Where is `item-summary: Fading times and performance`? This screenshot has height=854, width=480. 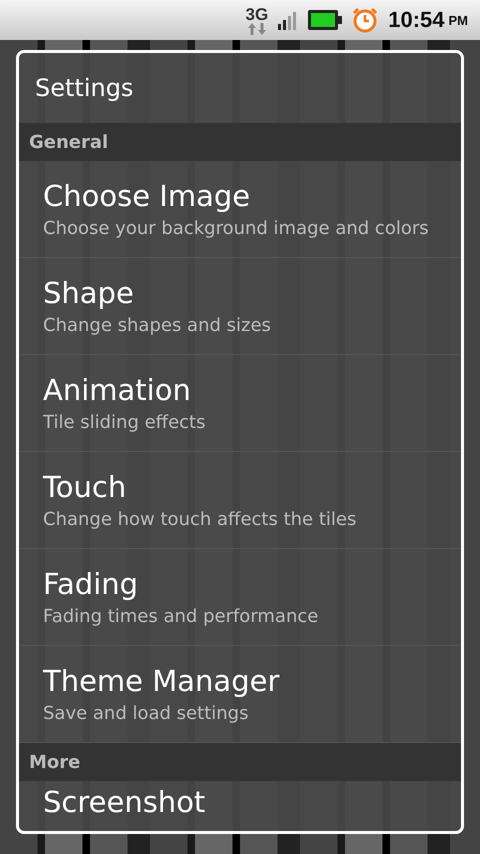 item-summary: Fading times and performance is located at coordinates (181, 616).